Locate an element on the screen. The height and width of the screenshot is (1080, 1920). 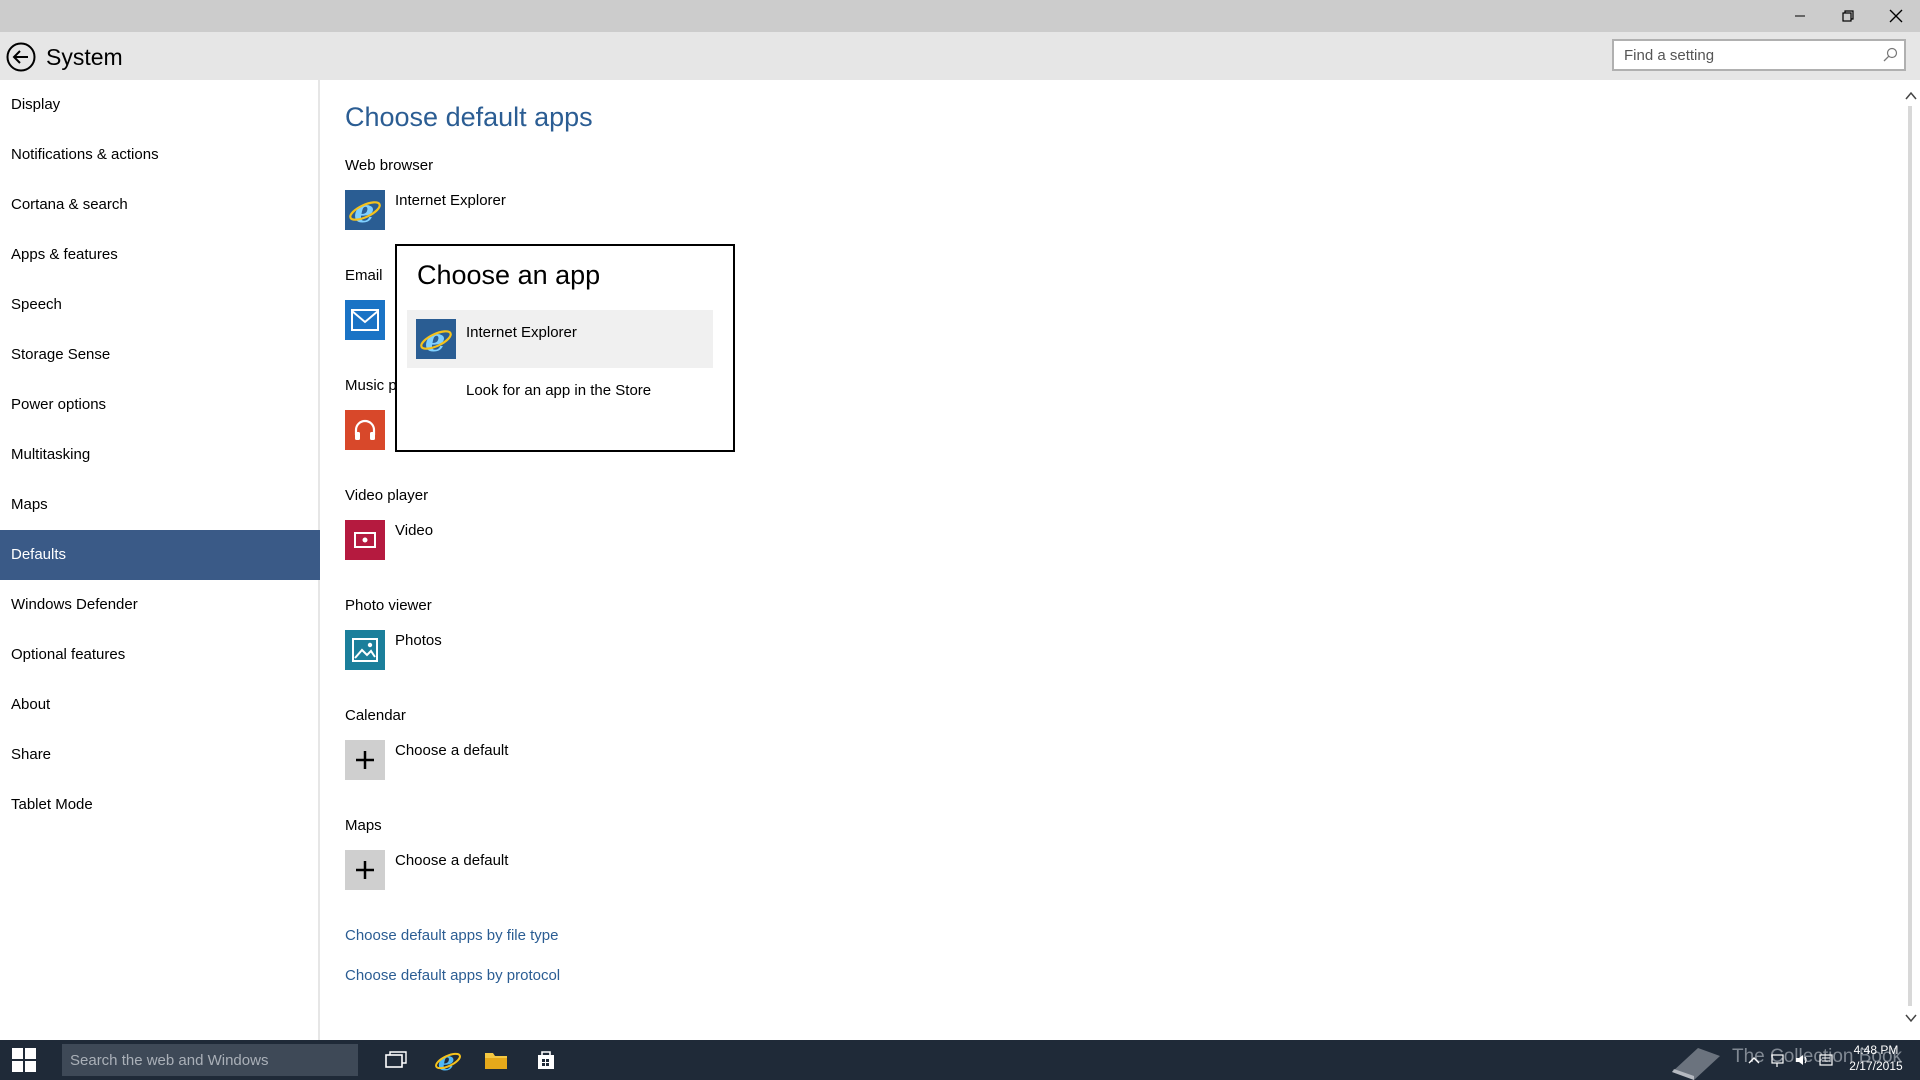
minimize-icon is located at coordinates (1800, 16).